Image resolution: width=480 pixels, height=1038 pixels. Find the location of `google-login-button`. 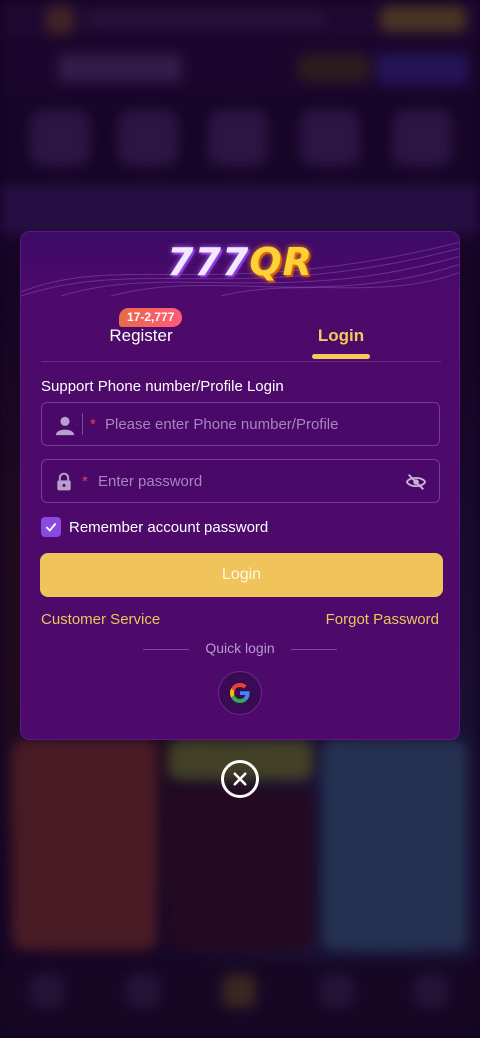

google-login-button is located at coordinates (240, 693).